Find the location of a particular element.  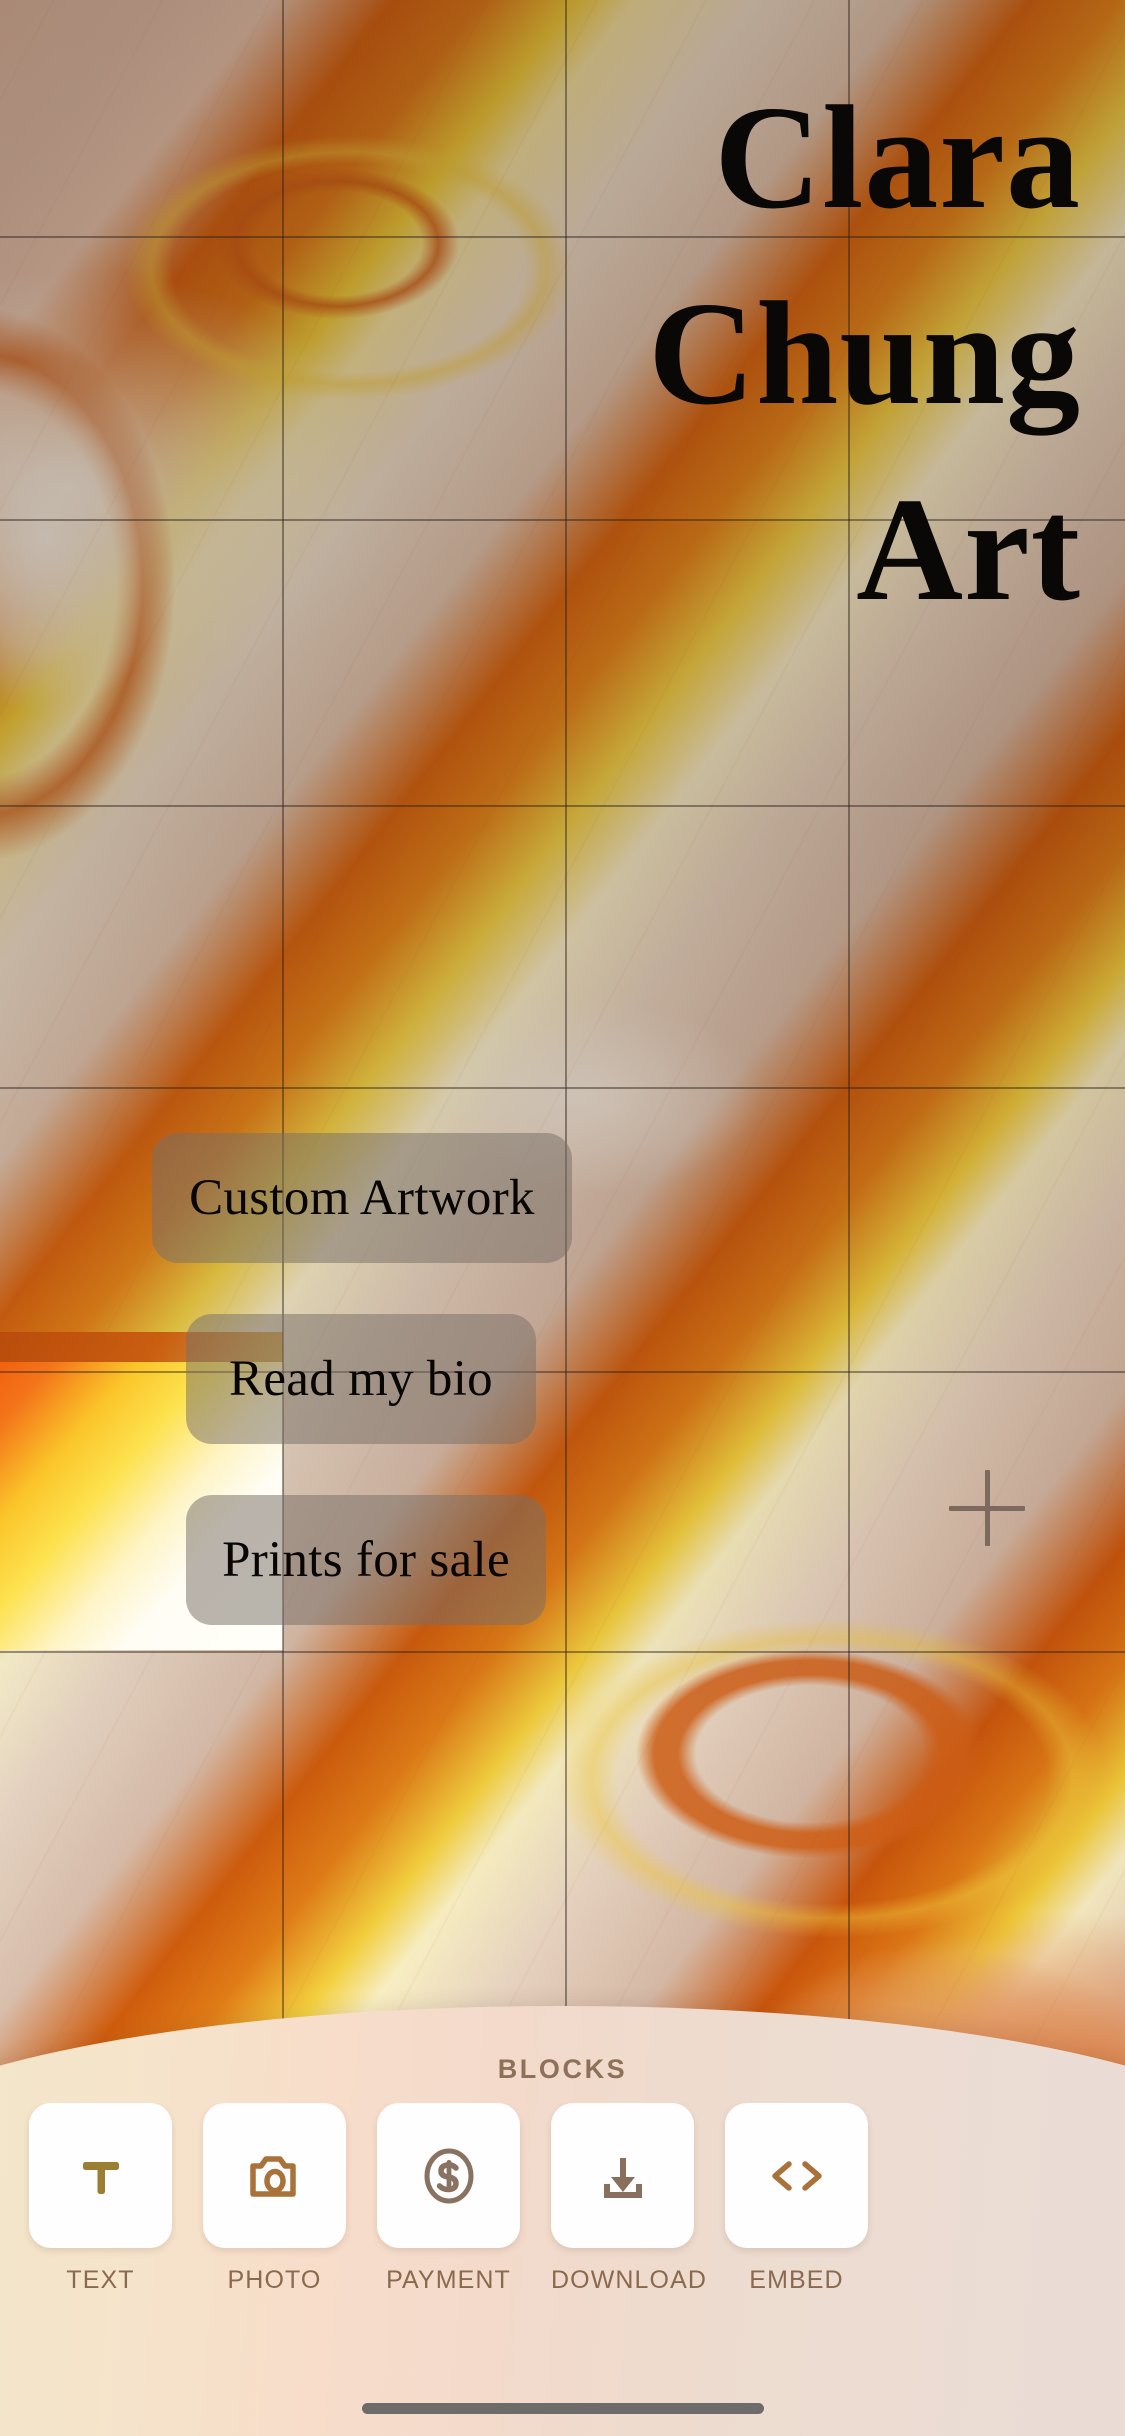

block-item-photo: PHOTO is located at coordinates (274, 2210).